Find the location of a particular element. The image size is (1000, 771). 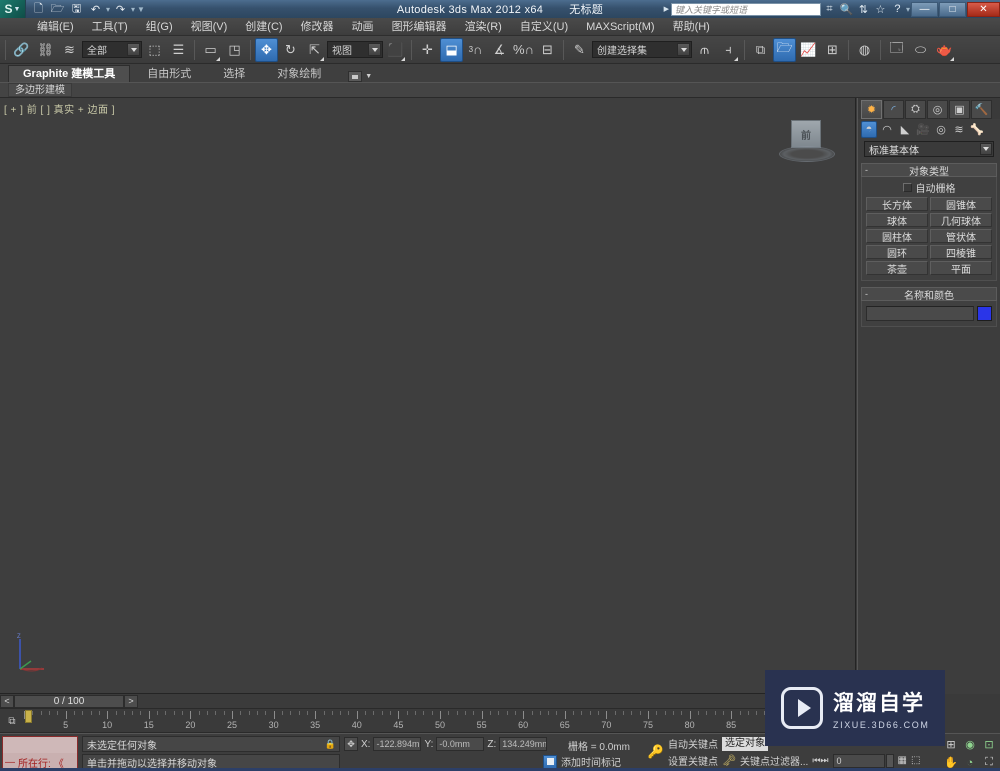

ribbon-tab-graphite-modeling: Graphite 建模工具 is located at coordinates (69, 73).